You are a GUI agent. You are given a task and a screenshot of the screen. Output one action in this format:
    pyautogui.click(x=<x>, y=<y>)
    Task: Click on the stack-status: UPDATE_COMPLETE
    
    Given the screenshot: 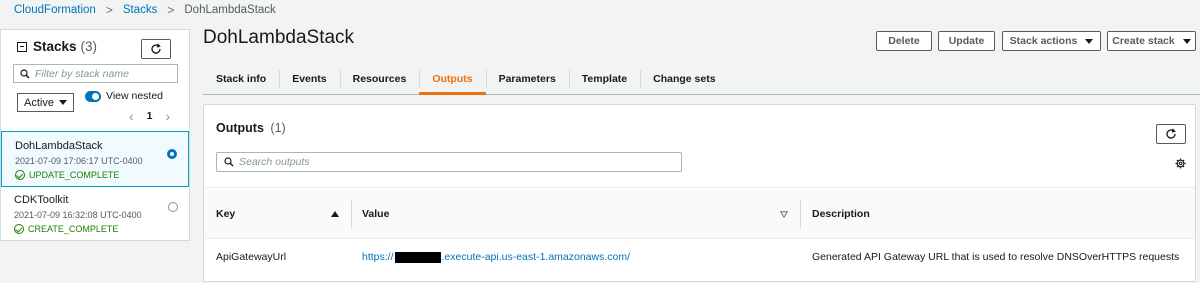 What is the action you would take?
    pyautogui.click(x=101, y=175)
    